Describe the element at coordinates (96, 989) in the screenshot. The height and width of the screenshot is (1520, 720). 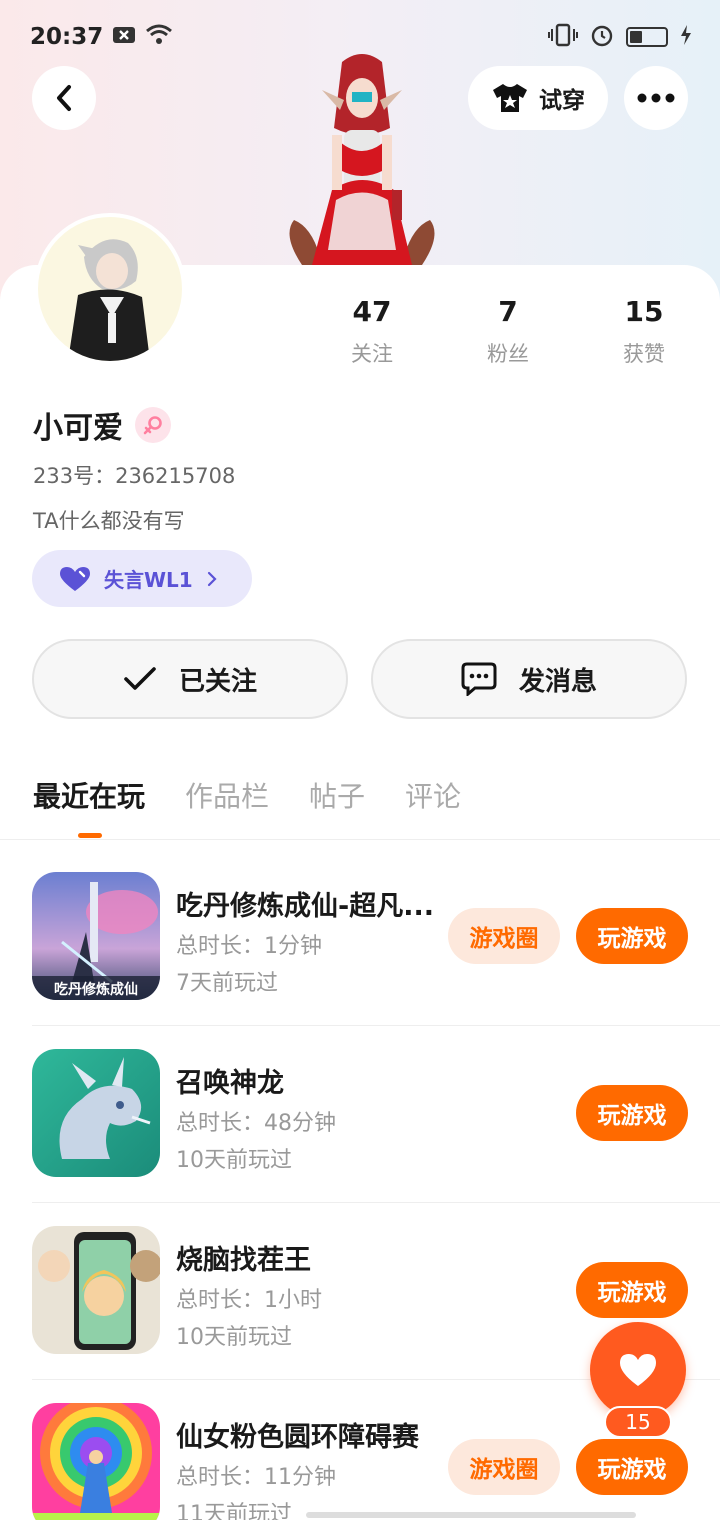
I see `game-icon-caption: 吃丹修炼成仙` at that location.